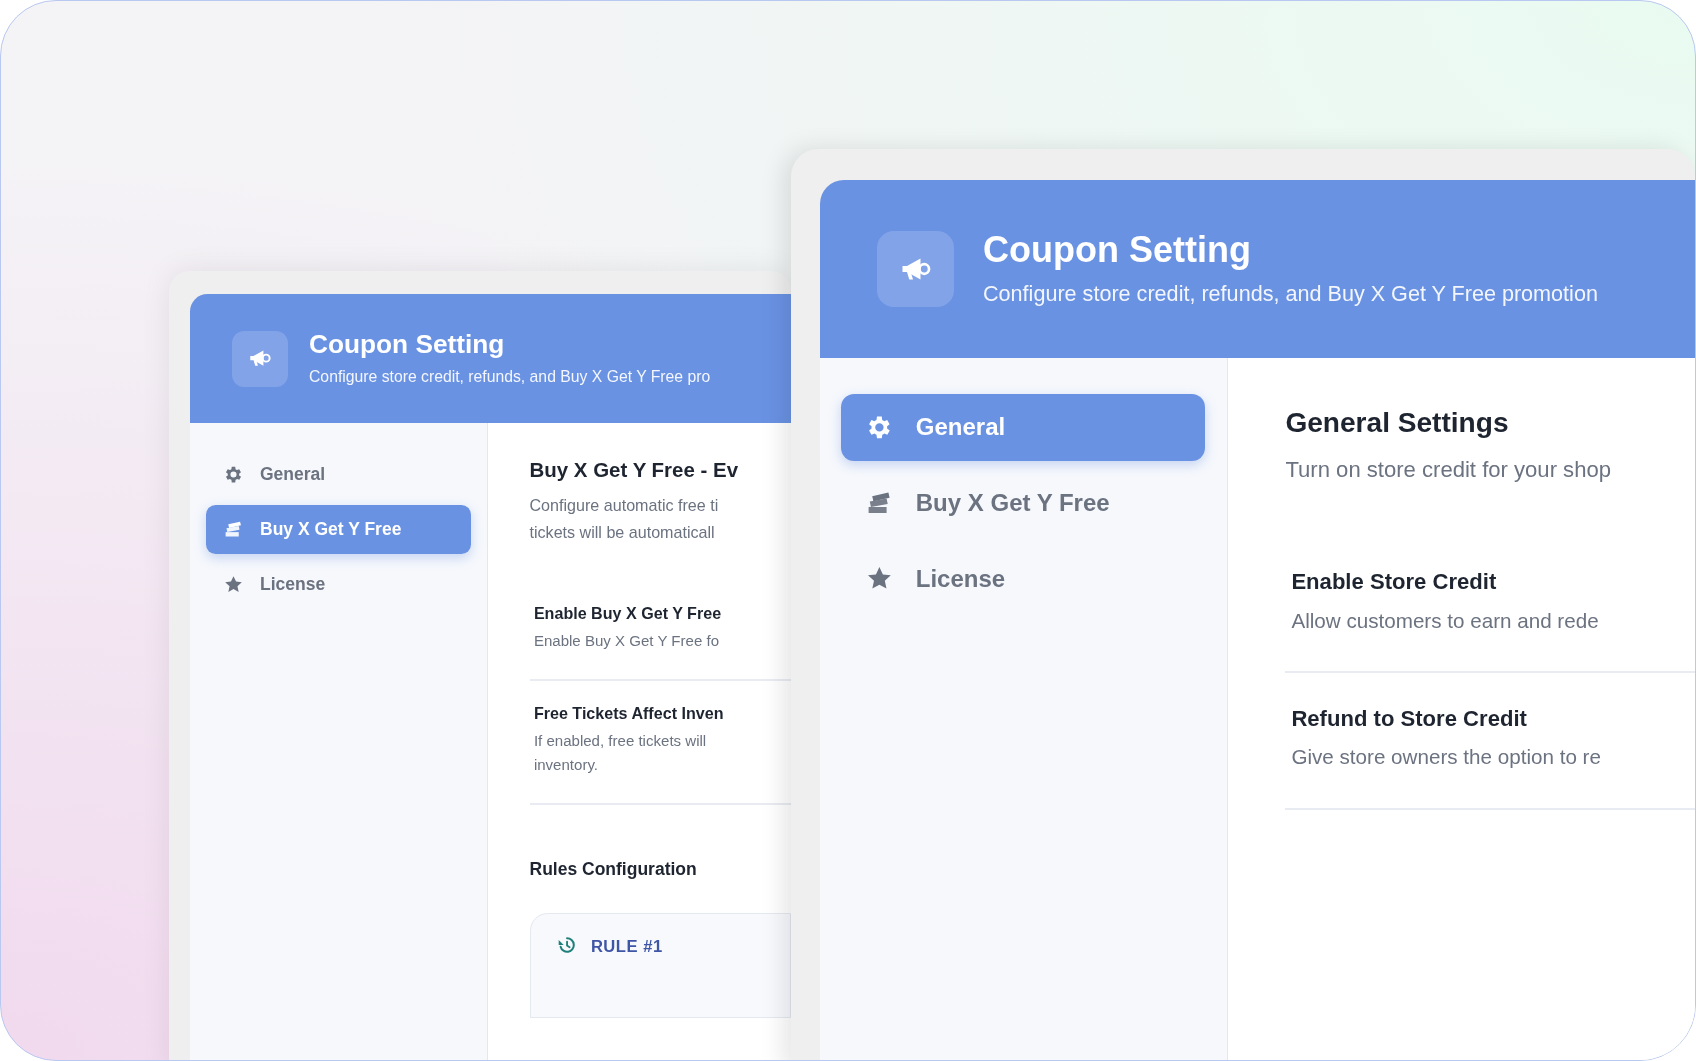 Image resolution: width=1696 pixels, height=1061 pixels. I want to click on section-description: Turn on store credit for your shop, so click(1448, 470).